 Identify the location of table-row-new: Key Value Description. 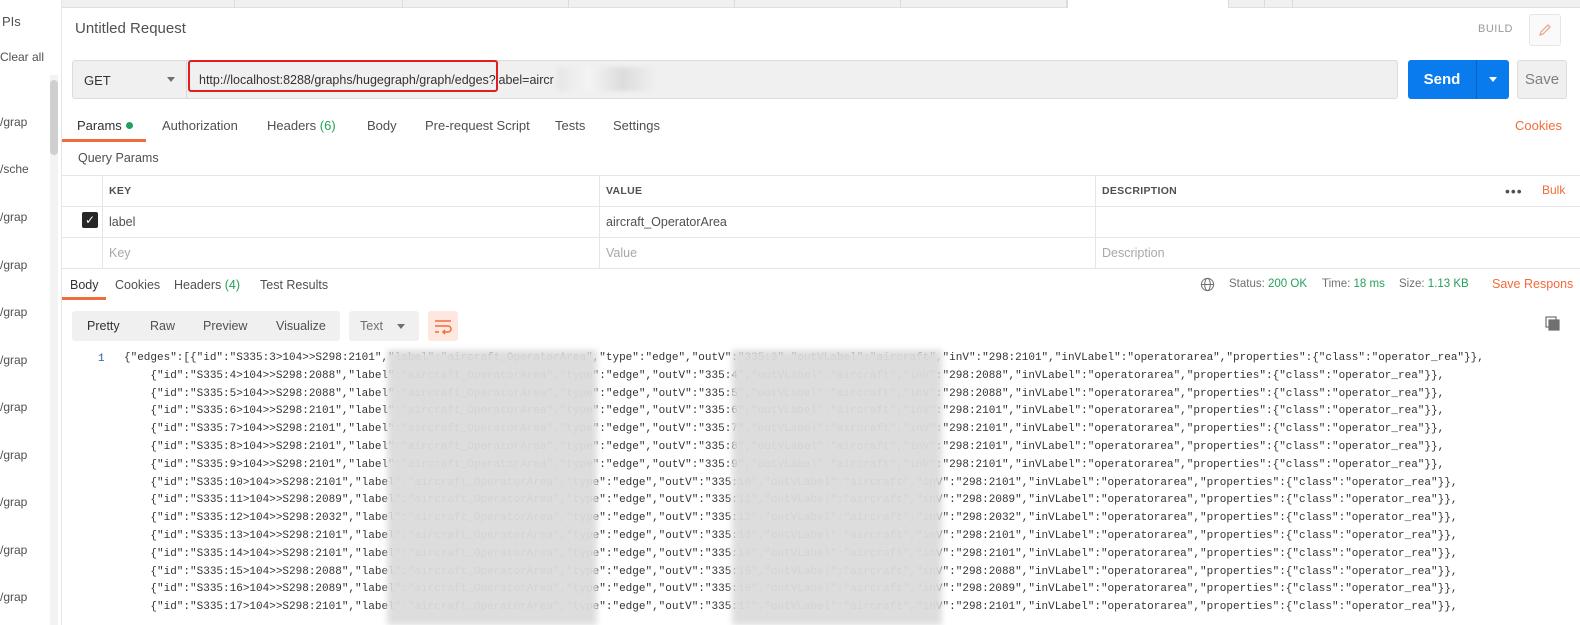
(821, 253).